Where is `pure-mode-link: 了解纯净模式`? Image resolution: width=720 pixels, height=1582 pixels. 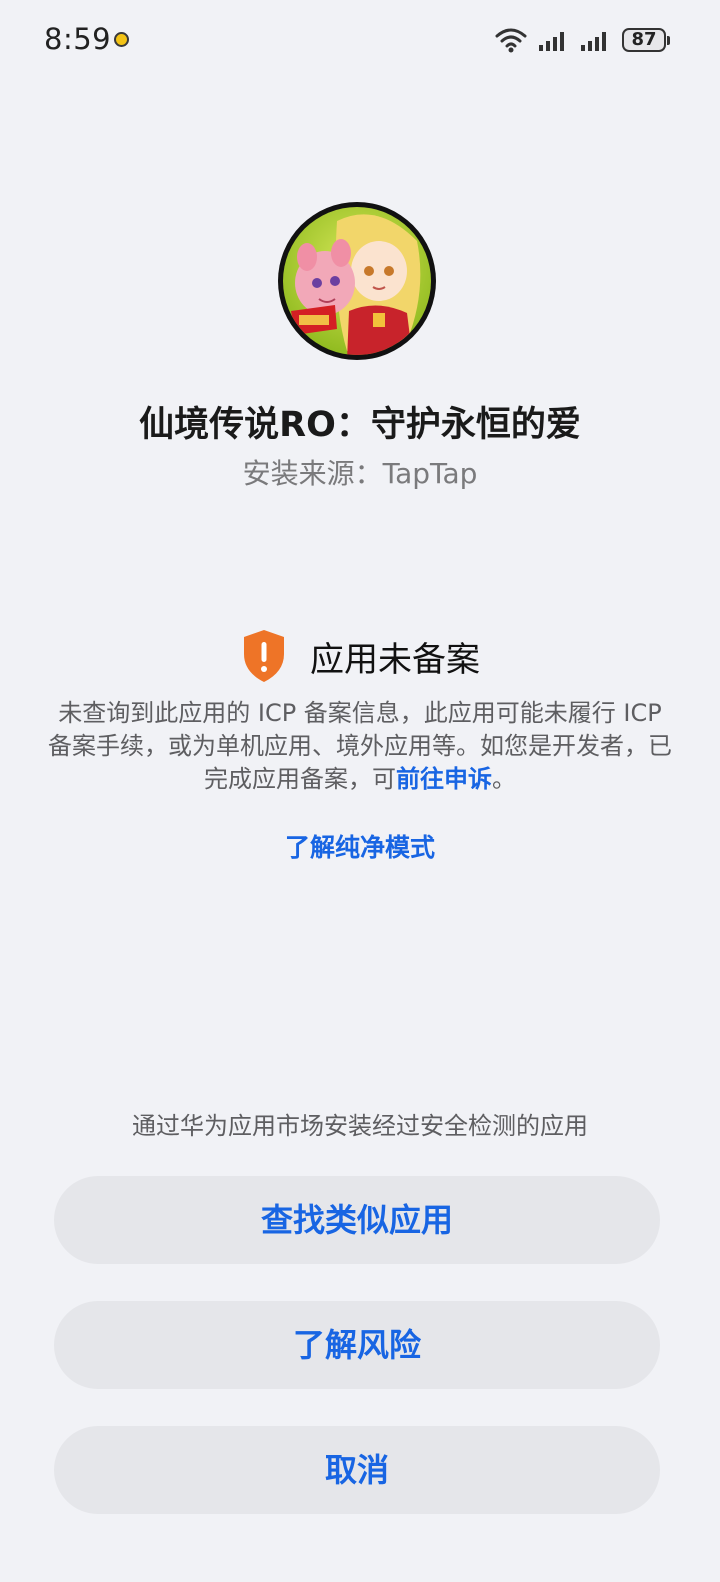 pure-mode-link: 了解纯净模式 is located at coordinates (360, 846).